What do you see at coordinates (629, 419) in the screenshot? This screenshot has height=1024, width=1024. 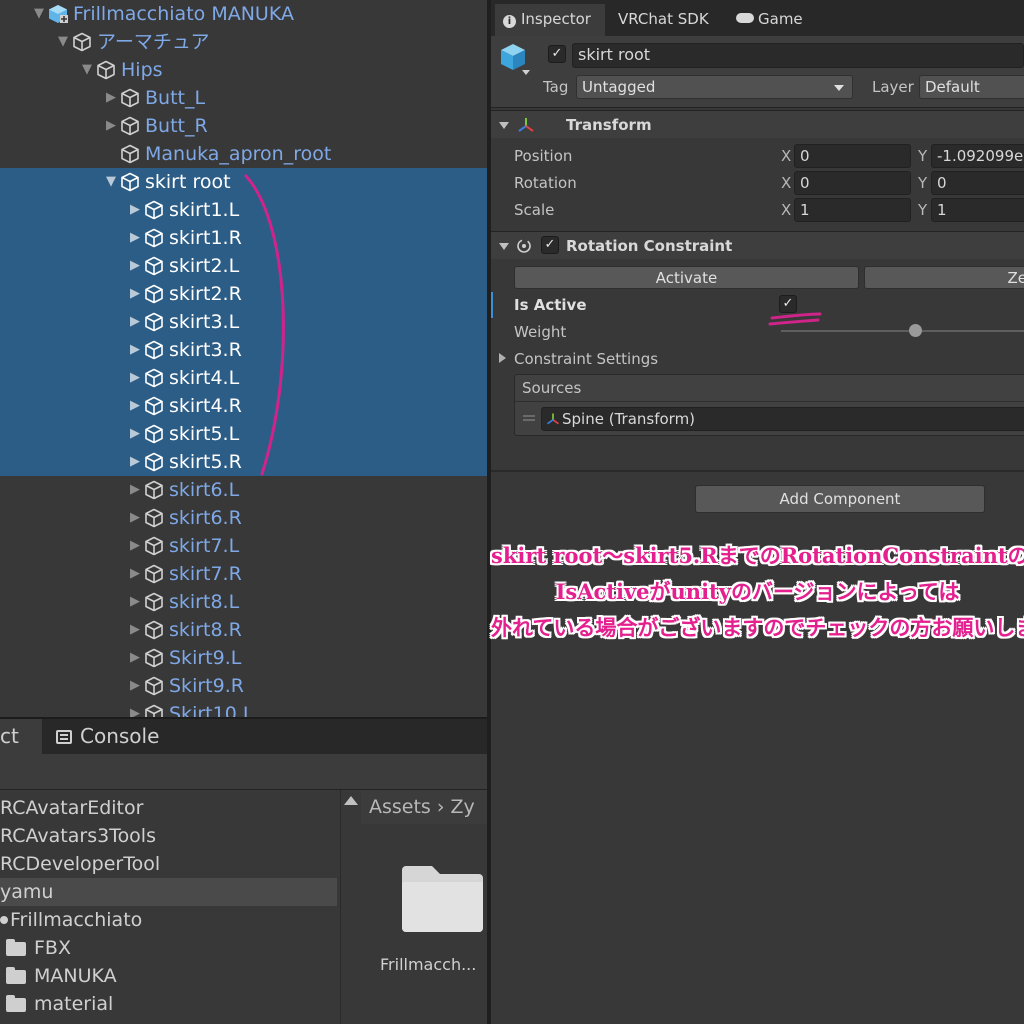 I see `source-object-label: Spine (Transform)` at bounding box center [629, 419].